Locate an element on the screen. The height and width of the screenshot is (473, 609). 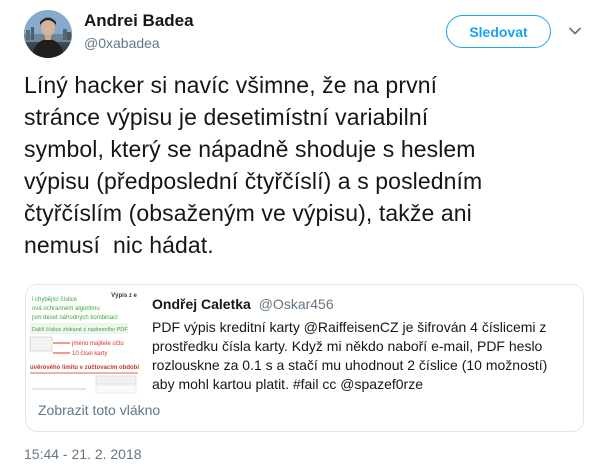
quoted-author-handle: @Oskar456 is located at coordinates (296, 304).